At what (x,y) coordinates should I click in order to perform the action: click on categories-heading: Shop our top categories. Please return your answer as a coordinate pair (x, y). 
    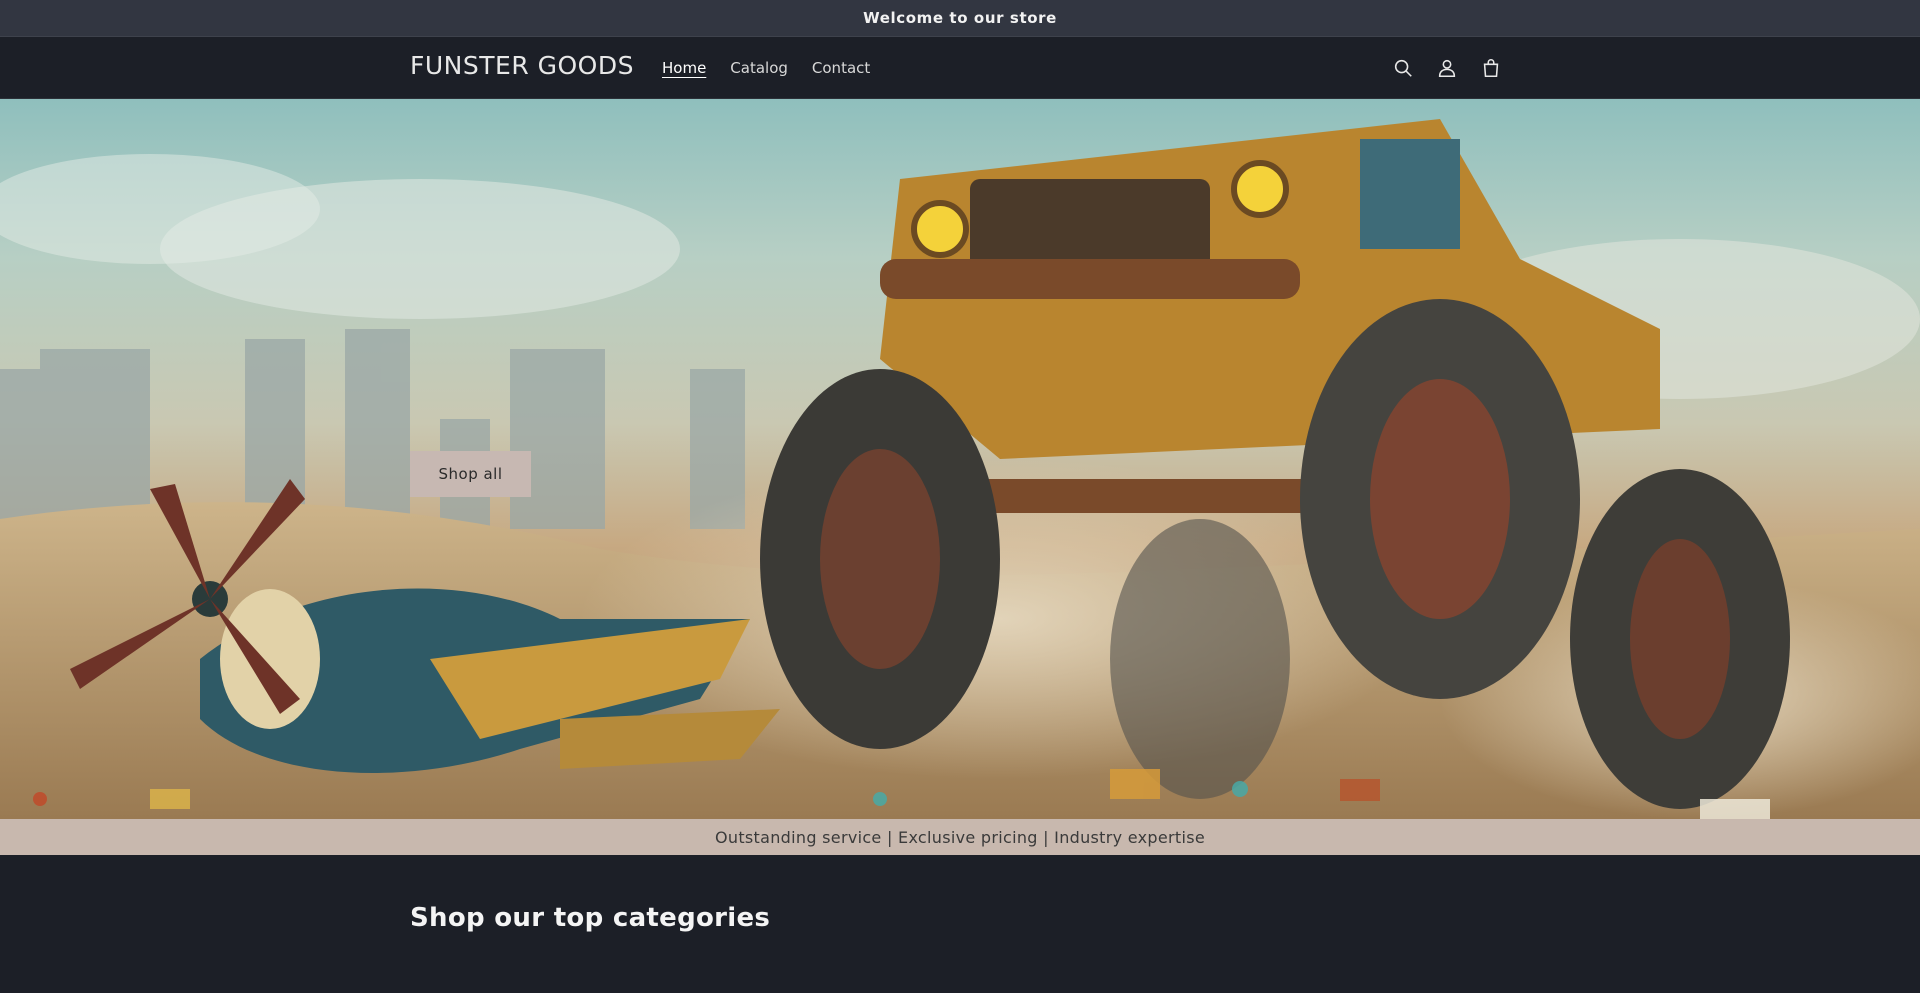
    Looking at the image, I should click on (590, 918).